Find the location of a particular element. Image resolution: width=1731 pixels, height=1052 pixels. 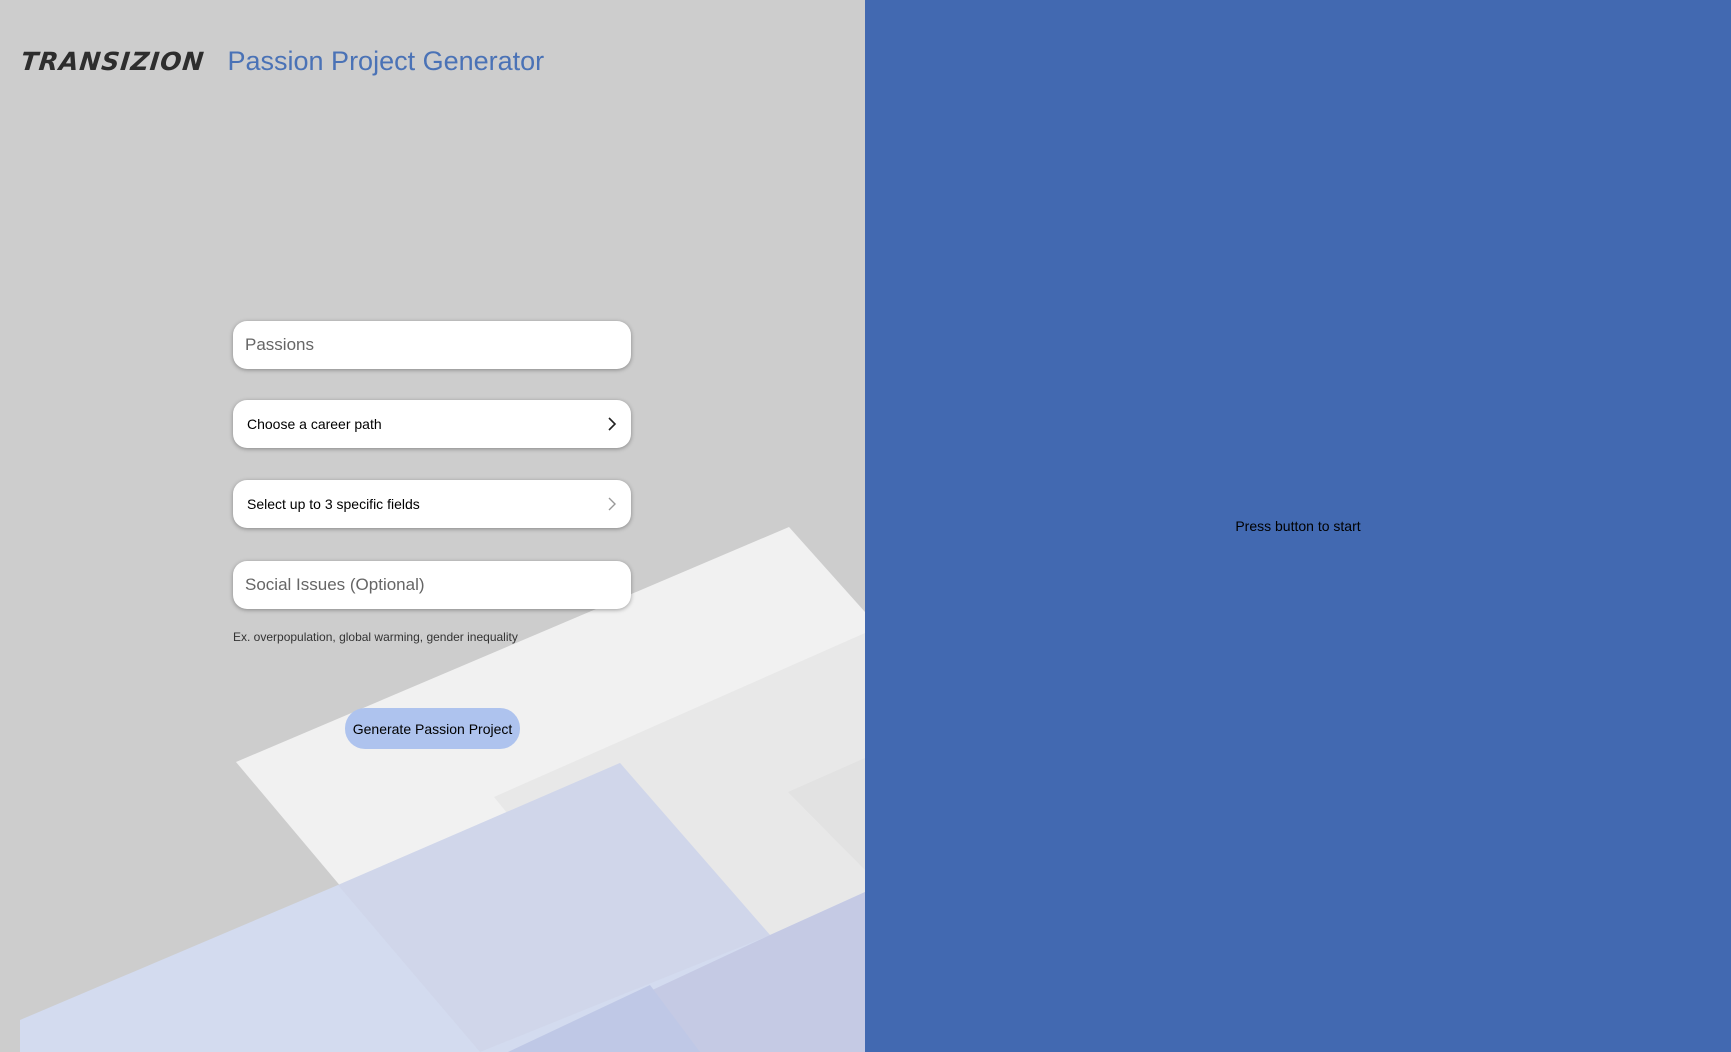

social-issues-field is located at coordinates (432, 585).